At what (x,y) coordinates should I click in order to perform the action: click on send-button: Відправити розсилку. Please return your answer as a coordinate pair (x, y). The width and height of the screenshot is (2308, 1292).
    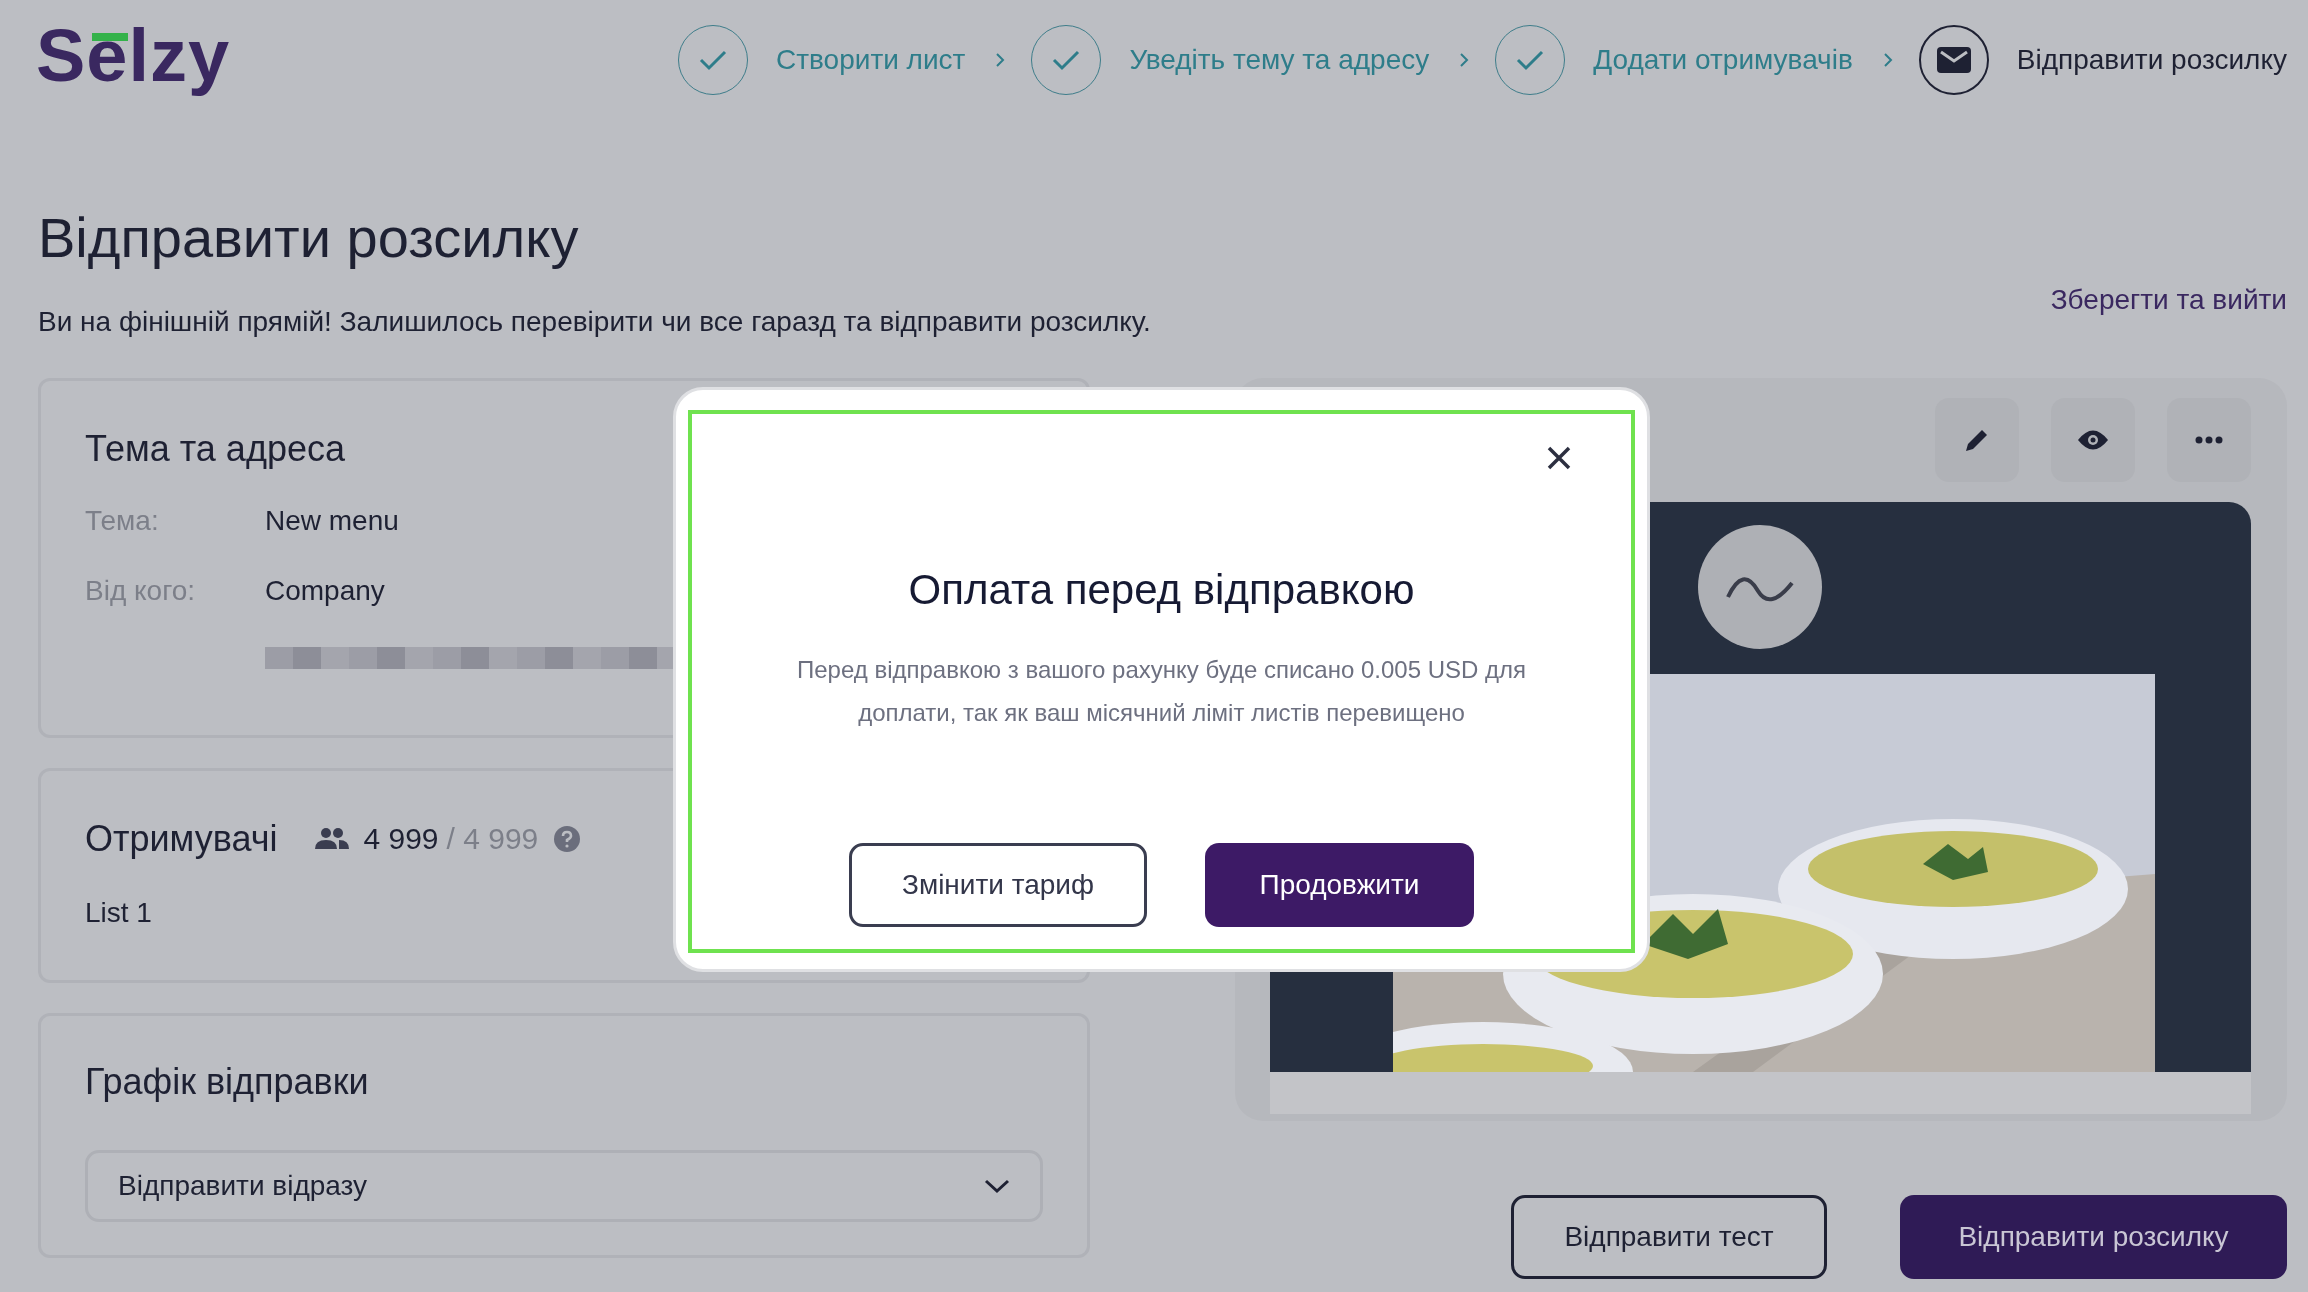
    Looking at the image, I should click on (2093, 1237).